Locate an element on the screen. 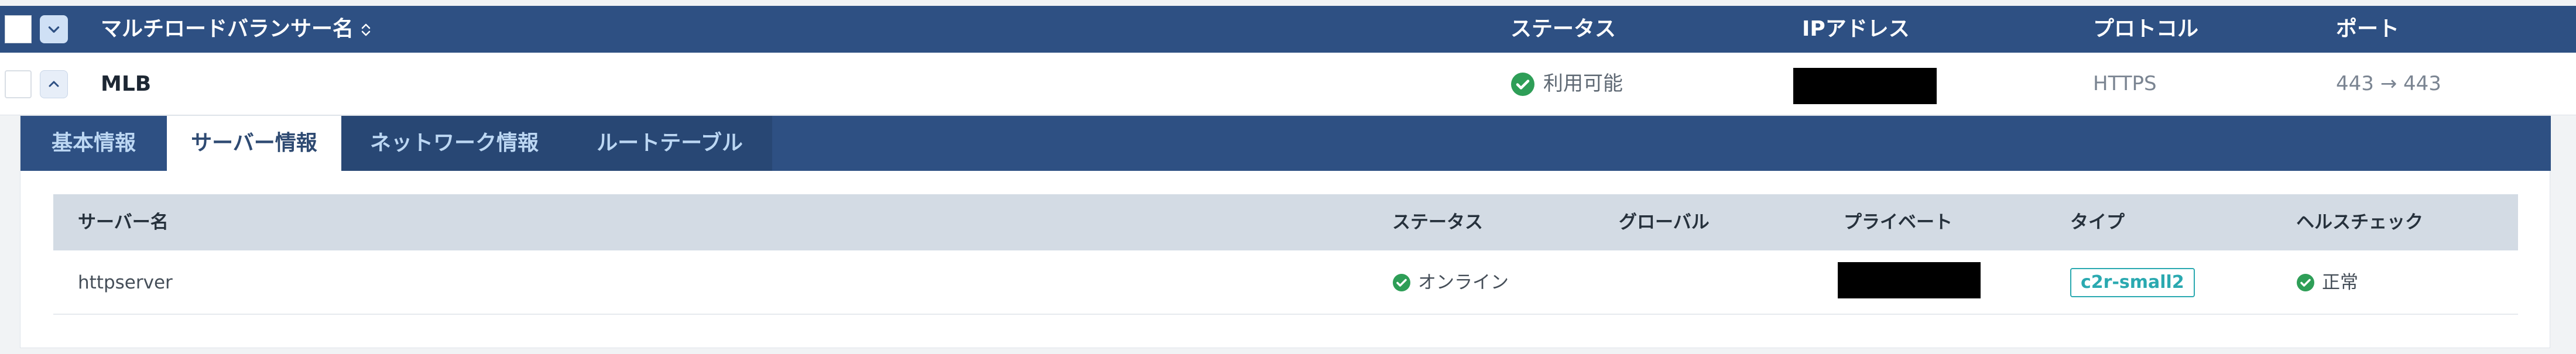  private-ip-redacted is located at coordinates (1910, 280).